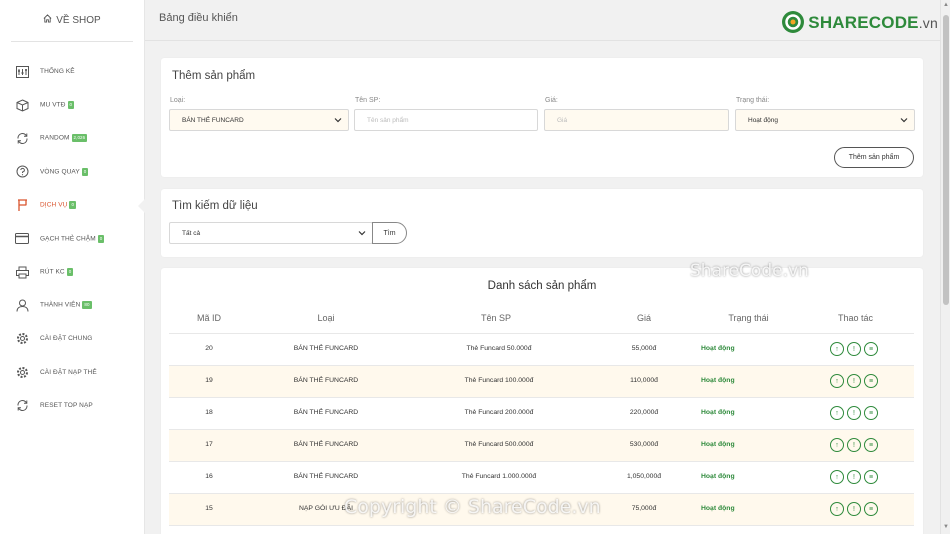  Describe the element at coordinates (636, 120) in the screenshot. I see `price-input: Giá` at that location.